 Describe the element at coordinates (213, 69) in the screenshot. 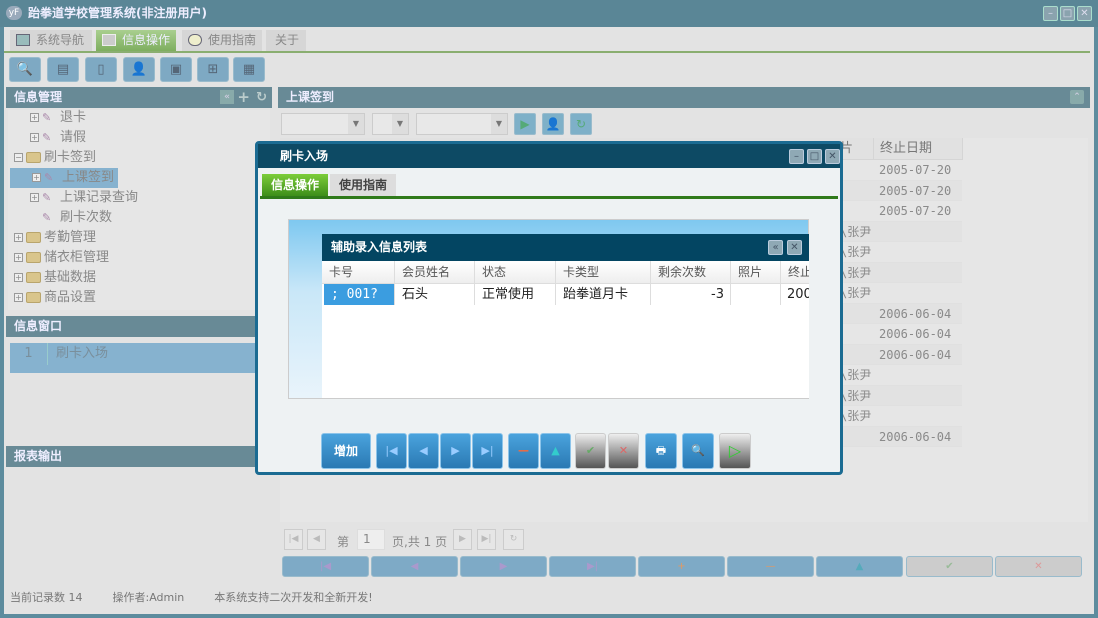

I see `add-window-tool-button: ⊞` at that location.